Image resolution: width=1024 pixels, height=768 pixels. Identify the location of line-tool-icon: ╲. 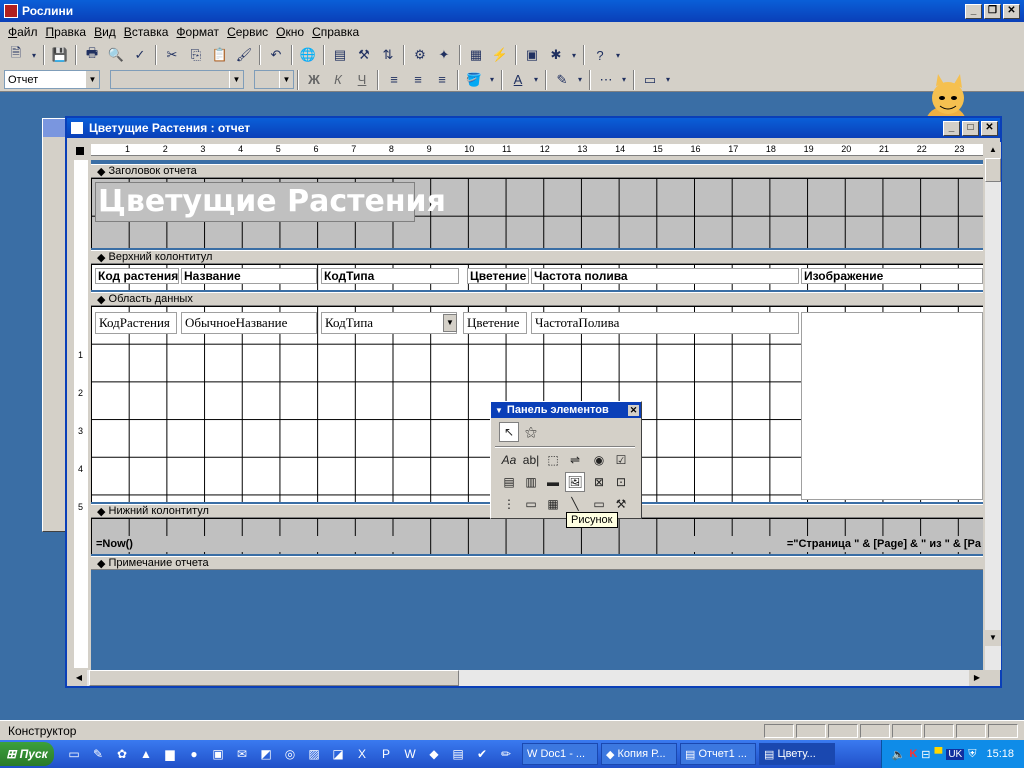
(575, 504).